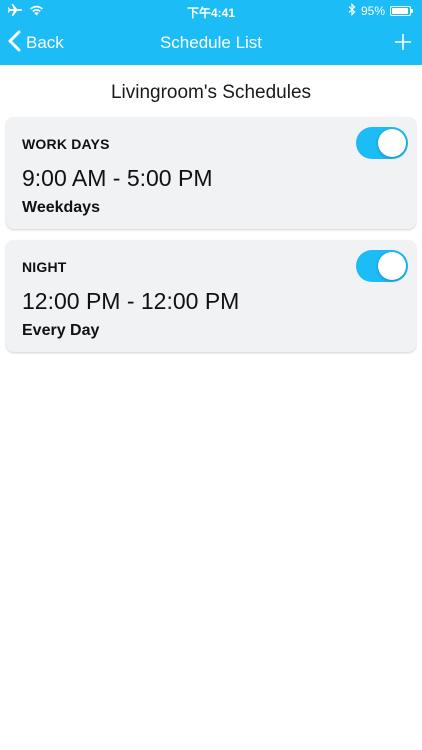 Image resolution: width=422 pixels, height=750 pixels. I want to click on schedule-card-work-days: WORK DAYS 9:00 AM - 5:00 PM Weekdays, so click(211, 173).